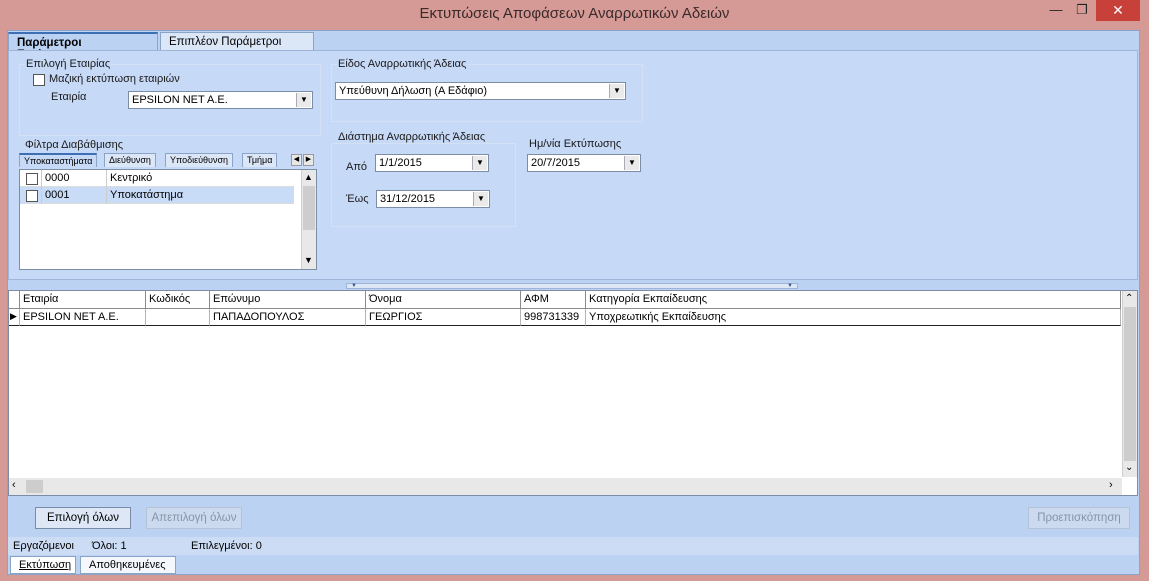  Describe the element at coordinates (1056, 12) in the screenshot. I see `minimize-button: —` at that location.